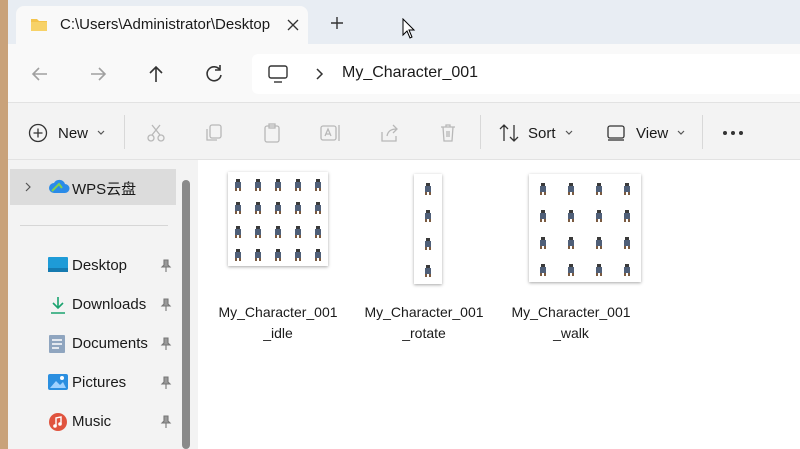 The width and height of the screenshot is (800, 449). I want to click on sort-label: Sort, so click(542, 133).